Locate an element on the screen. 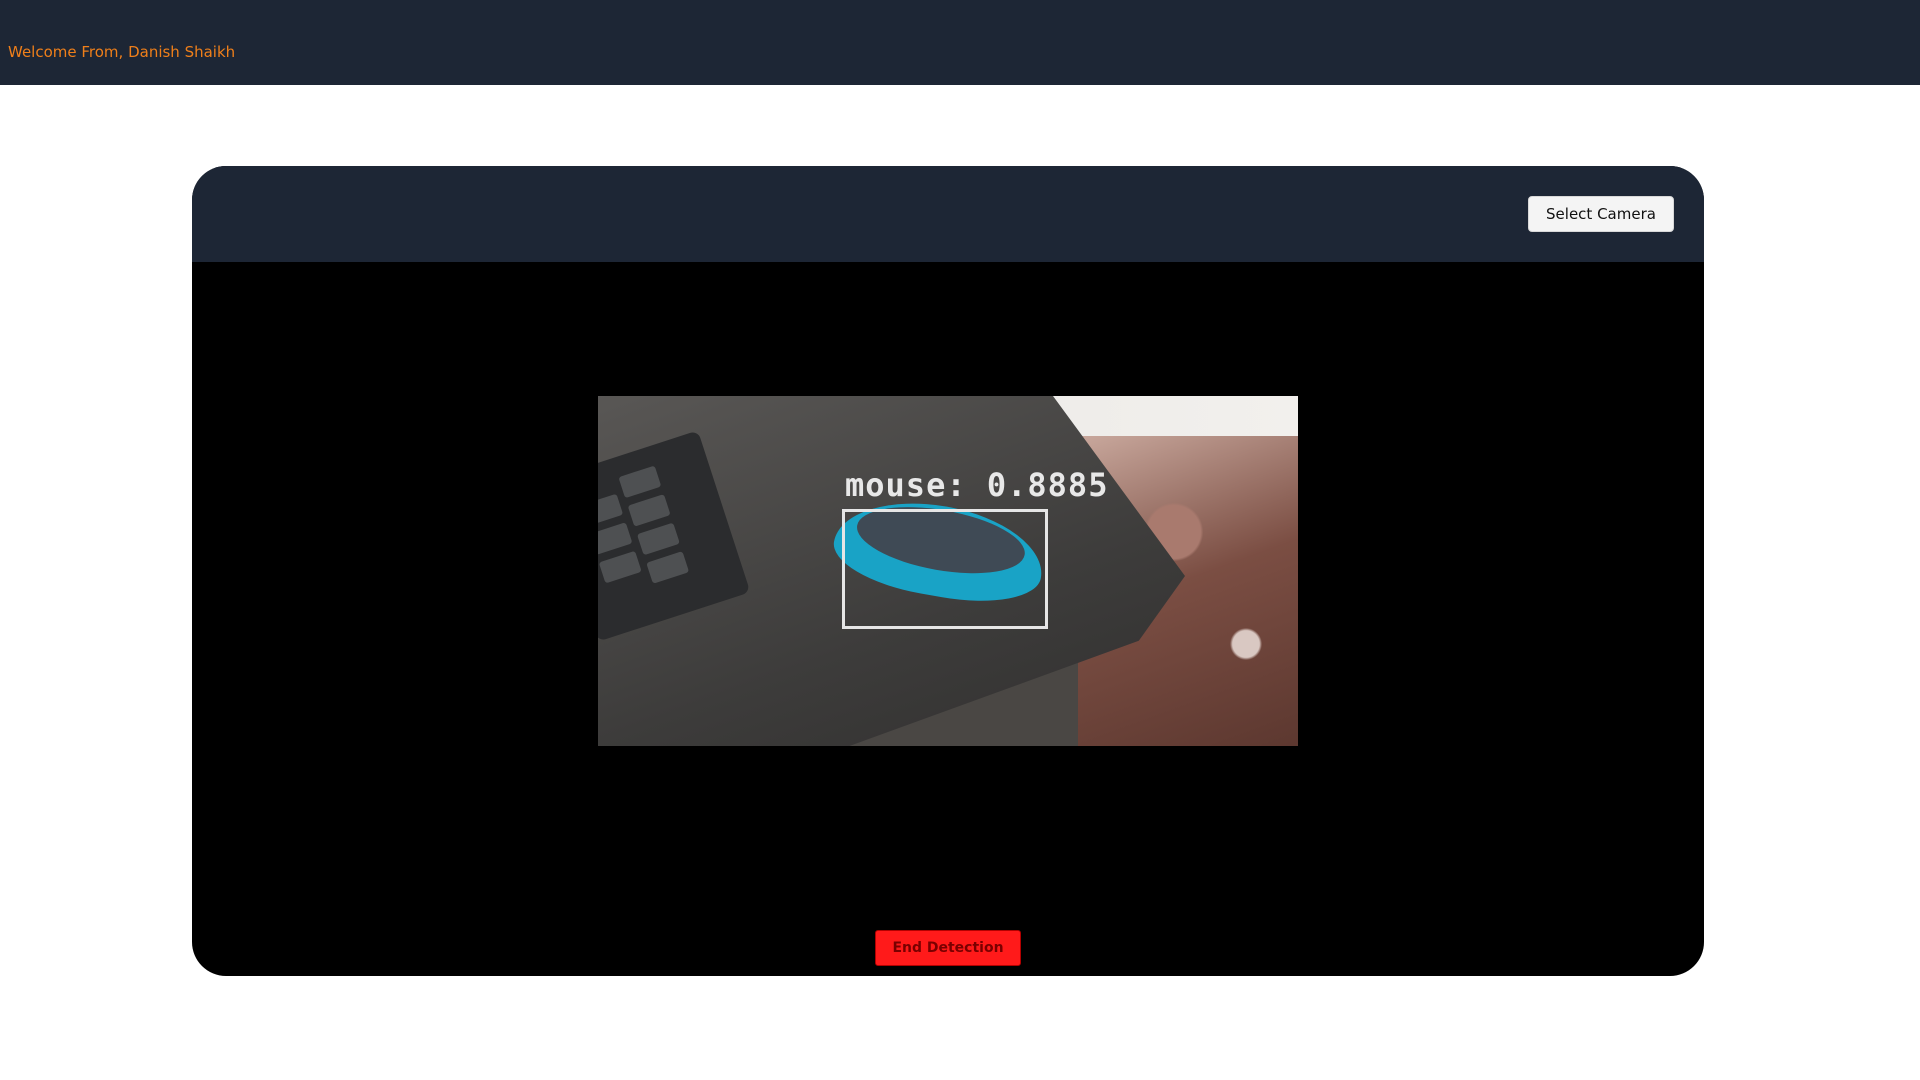 This screenshot has height=1080, width=1920. welcome-text: Welcome From, Danish Shaikh is located at coordinates (122, 52).